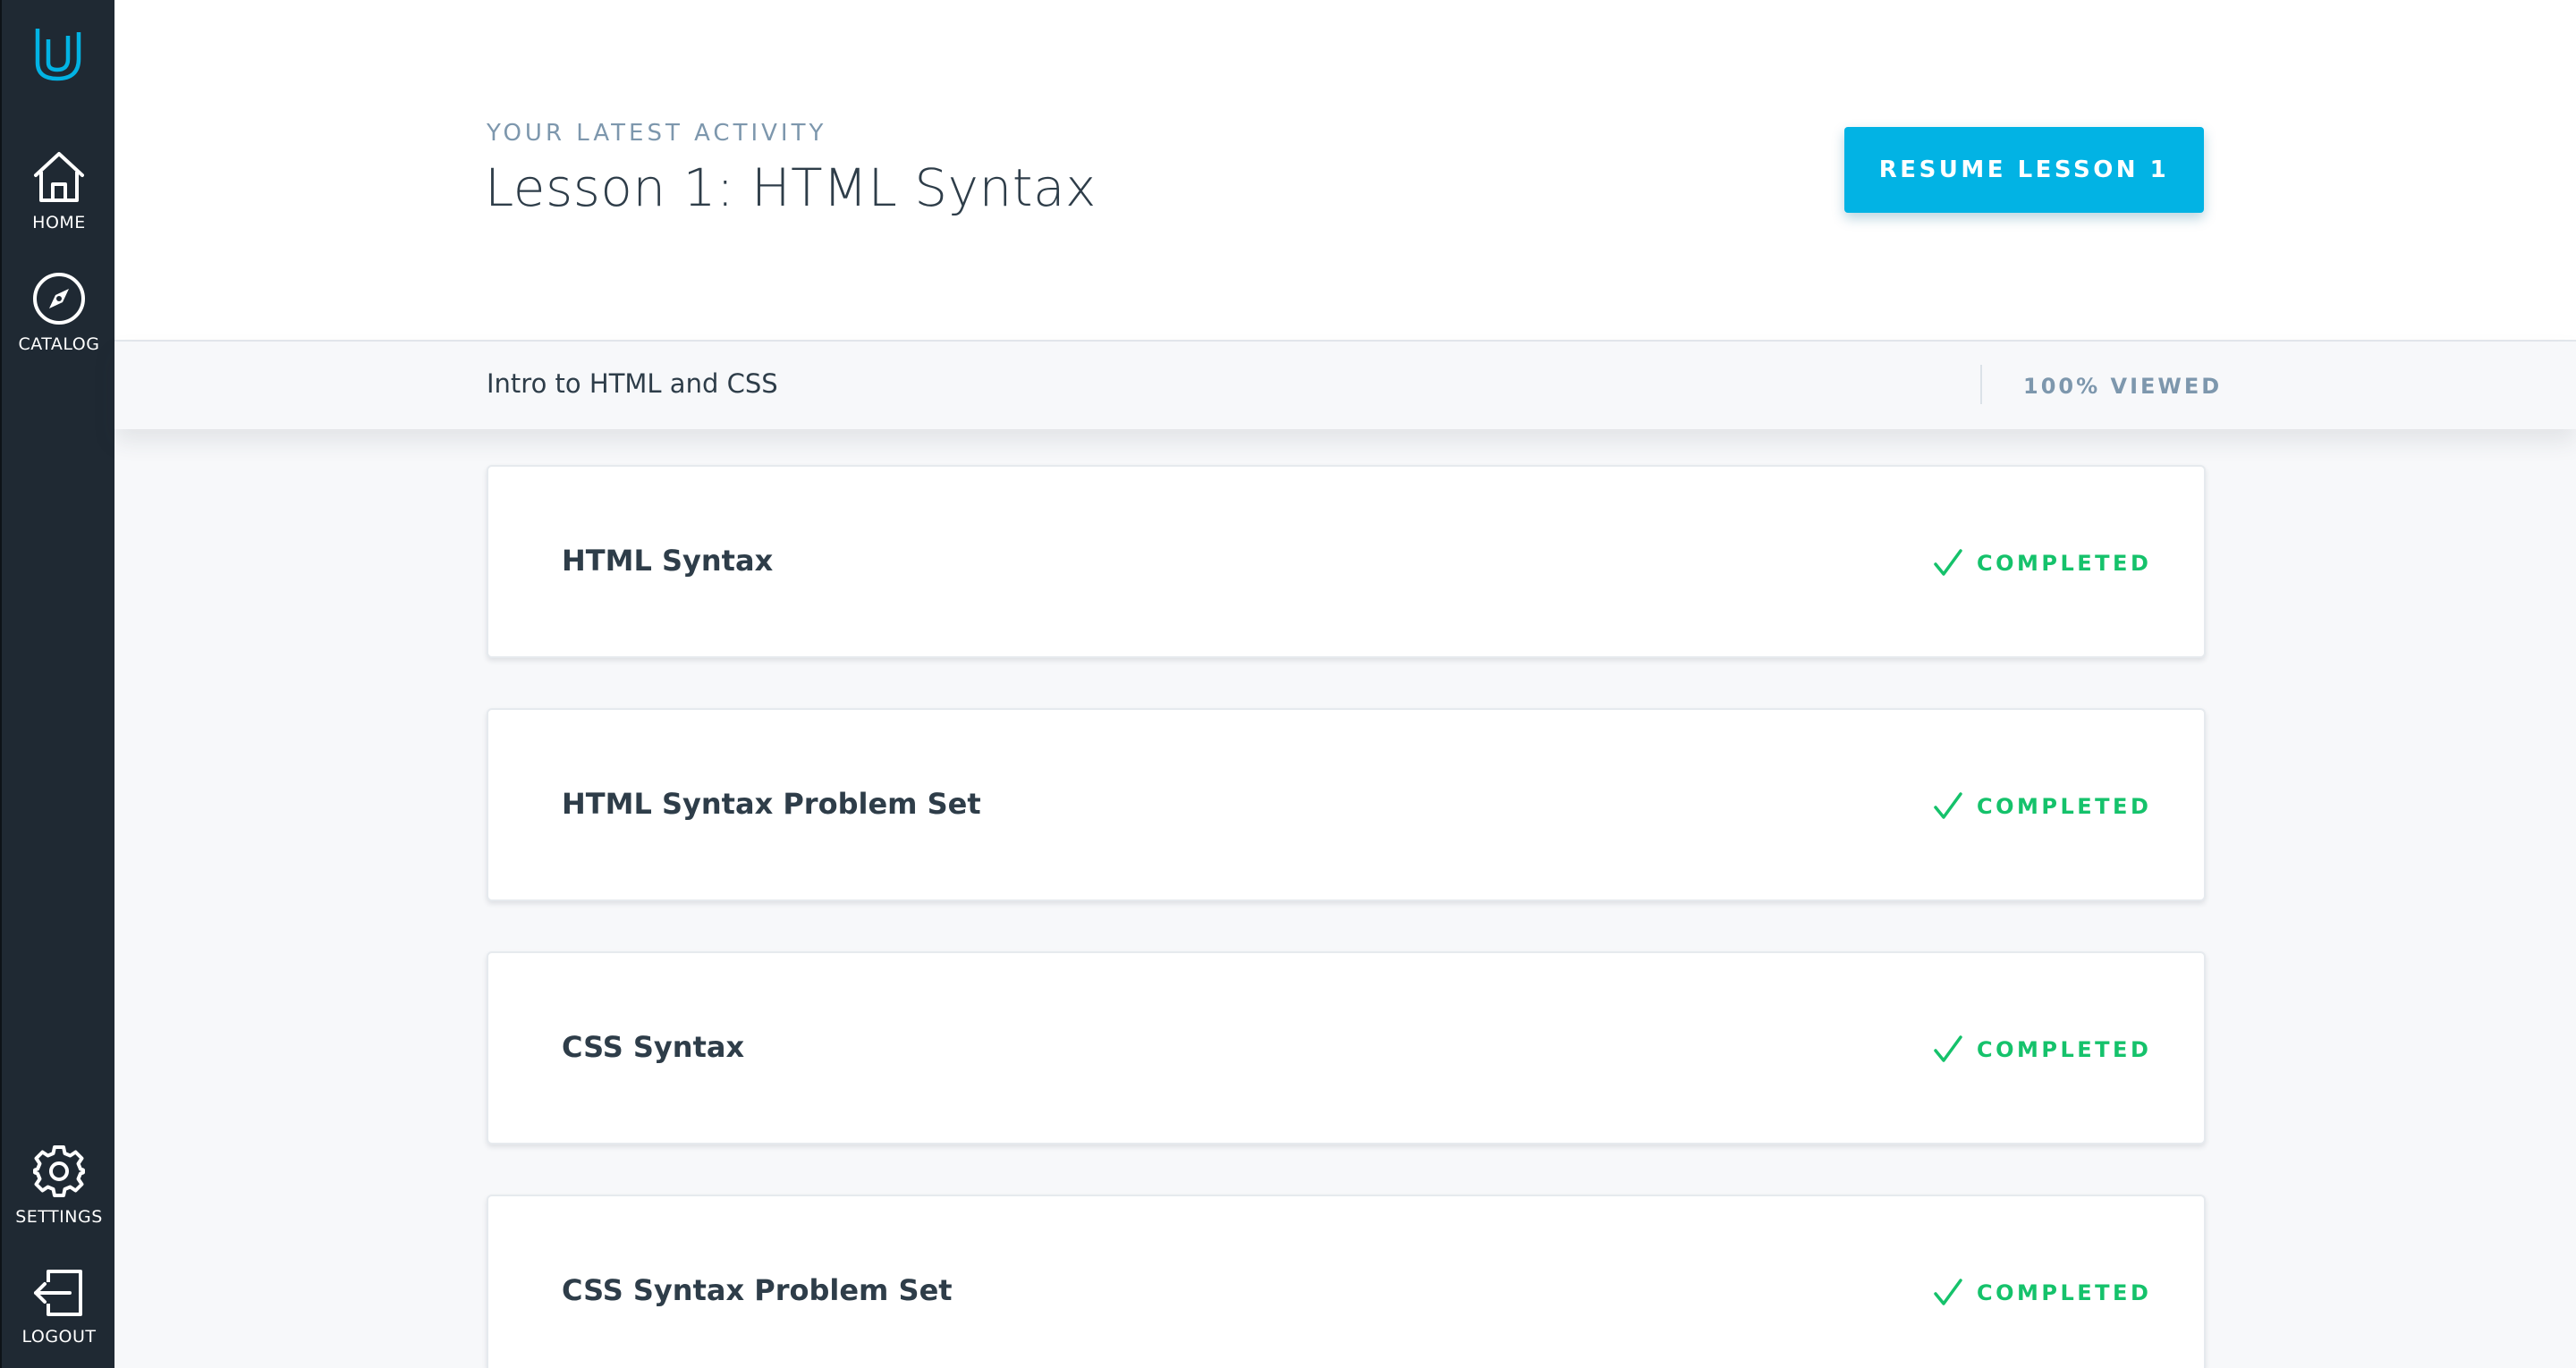 This screenshot has height=1368, width=2576. I want to click on lesson-title: Lesson 1: HTML Syntax, so click(791, 188).